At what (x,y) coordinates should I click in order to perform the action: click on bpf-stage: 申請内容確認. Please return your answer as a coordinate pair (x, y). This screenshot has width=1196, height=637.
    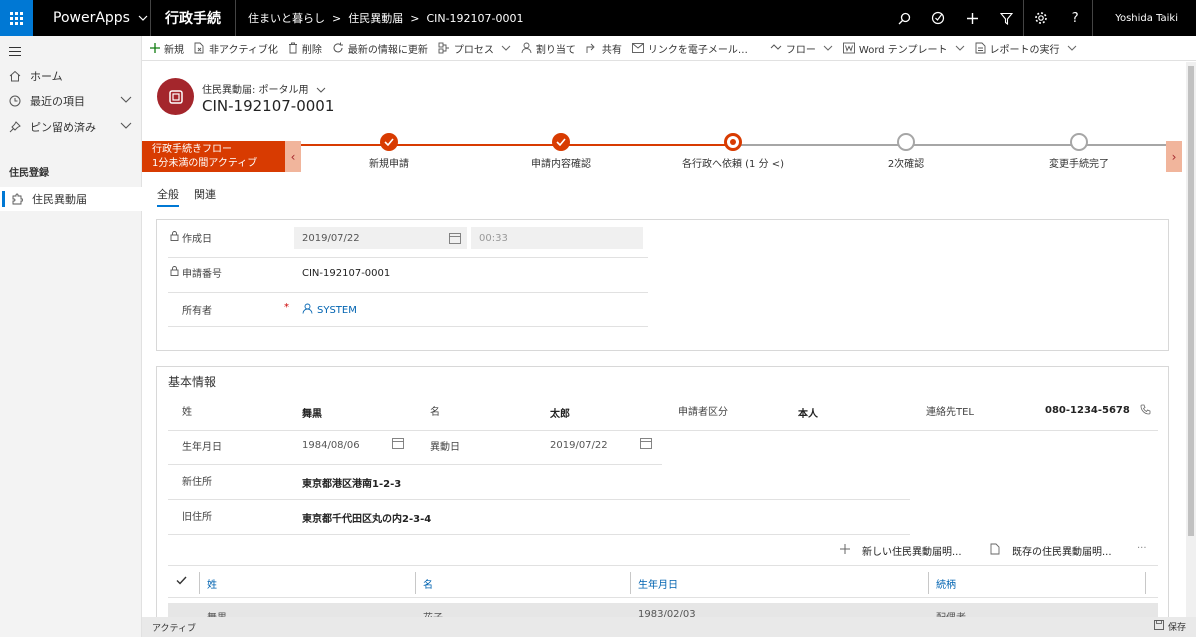
    Looking at the image, I should click on (561, 151).